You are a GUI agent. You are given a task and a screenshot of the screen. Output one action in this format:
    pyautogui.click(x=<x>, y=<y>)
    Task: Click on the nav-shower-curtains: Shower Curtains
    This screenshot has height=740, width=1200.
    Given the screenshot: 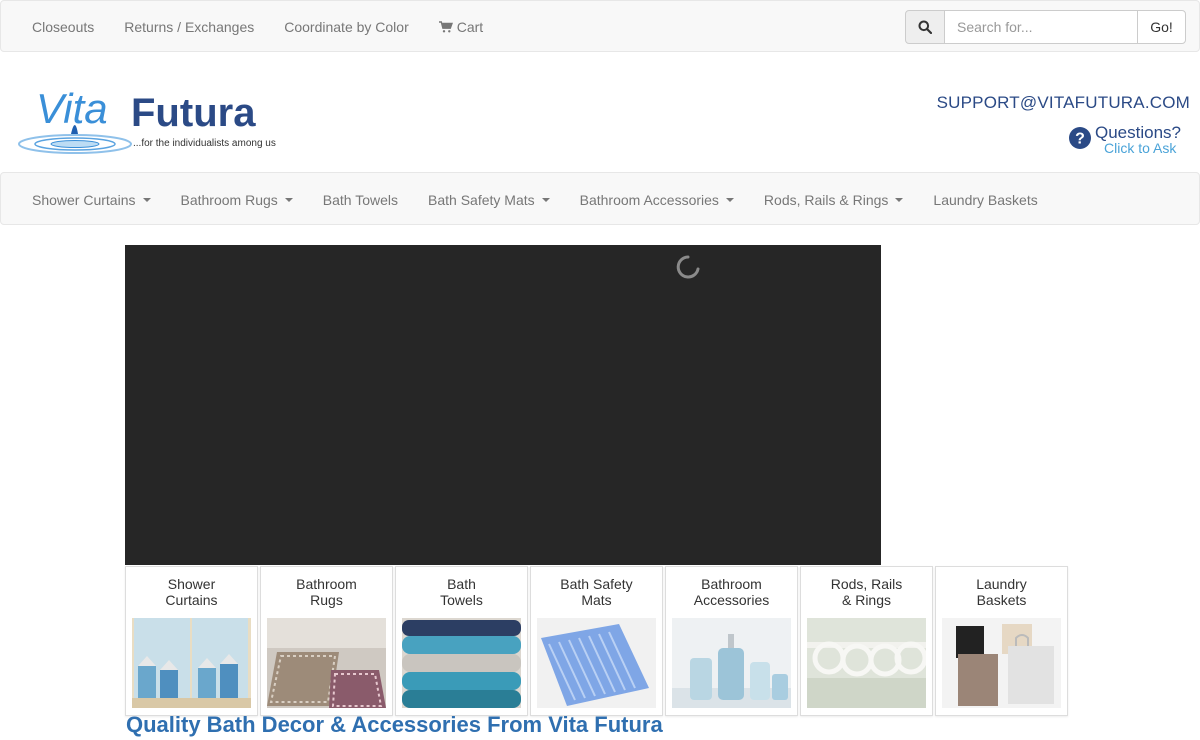 What is the action you would take?
    pyautogui.click(x=91, y=200)
    